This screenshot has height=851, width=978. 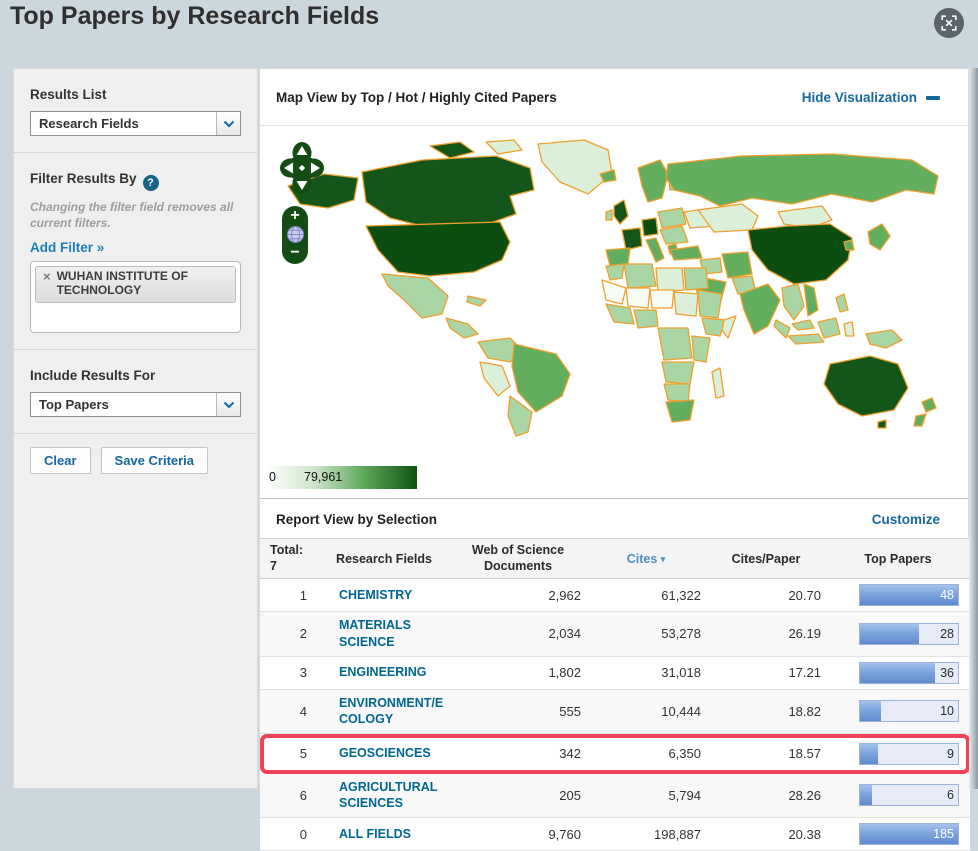 What do you see at coordinates (384, 559) in the screenshot?
I see `column-header-research-fields: Research Fields` at bounding box center [384, 559].